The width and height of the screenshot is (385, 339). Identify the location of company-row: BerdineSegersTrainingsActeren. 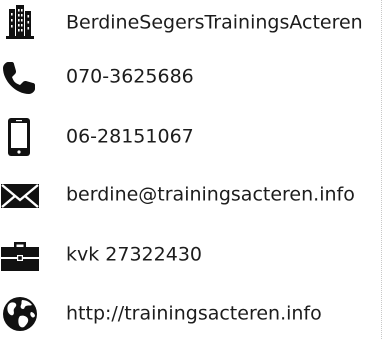
(192, 23).